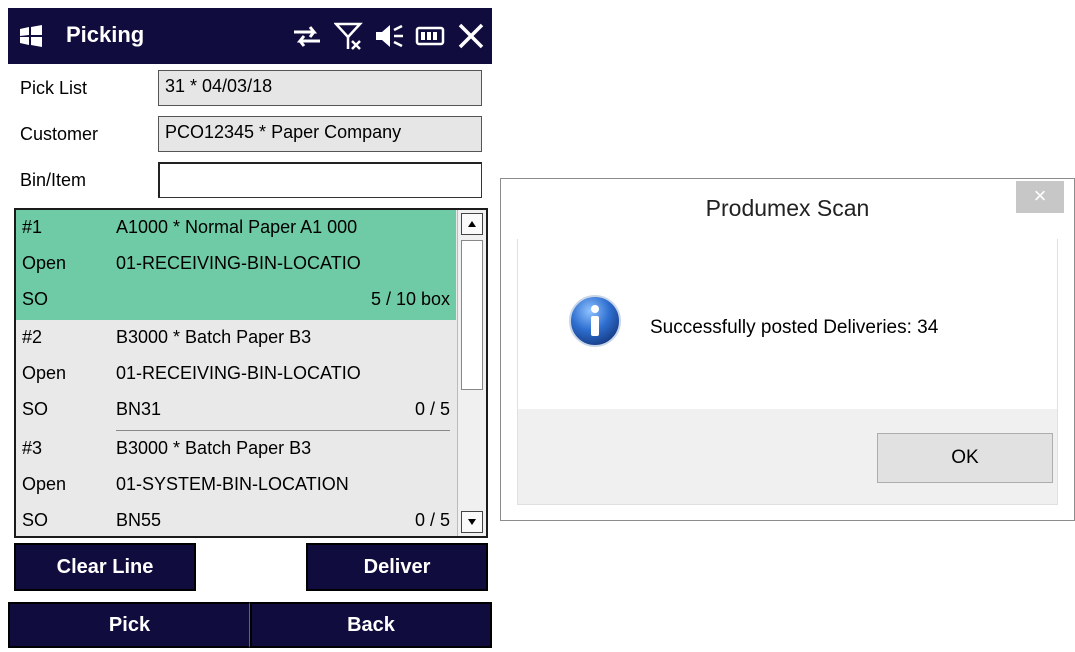 This screenshot has width=1075, height=652. I want to click on back-label: Back, so click(371, 625).